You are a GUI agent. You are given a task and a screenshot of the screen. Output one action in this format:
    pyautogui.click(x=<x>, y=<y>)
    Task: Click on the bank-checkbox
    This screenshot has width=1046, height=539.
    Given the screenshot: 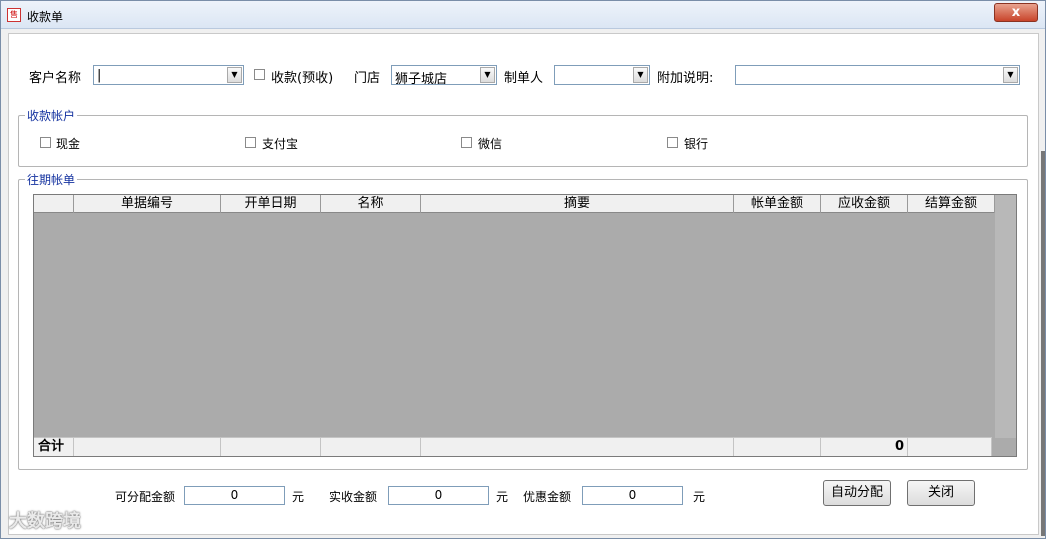 What is the action you would take?
    pyautogui.click(x=672, y=142)
    